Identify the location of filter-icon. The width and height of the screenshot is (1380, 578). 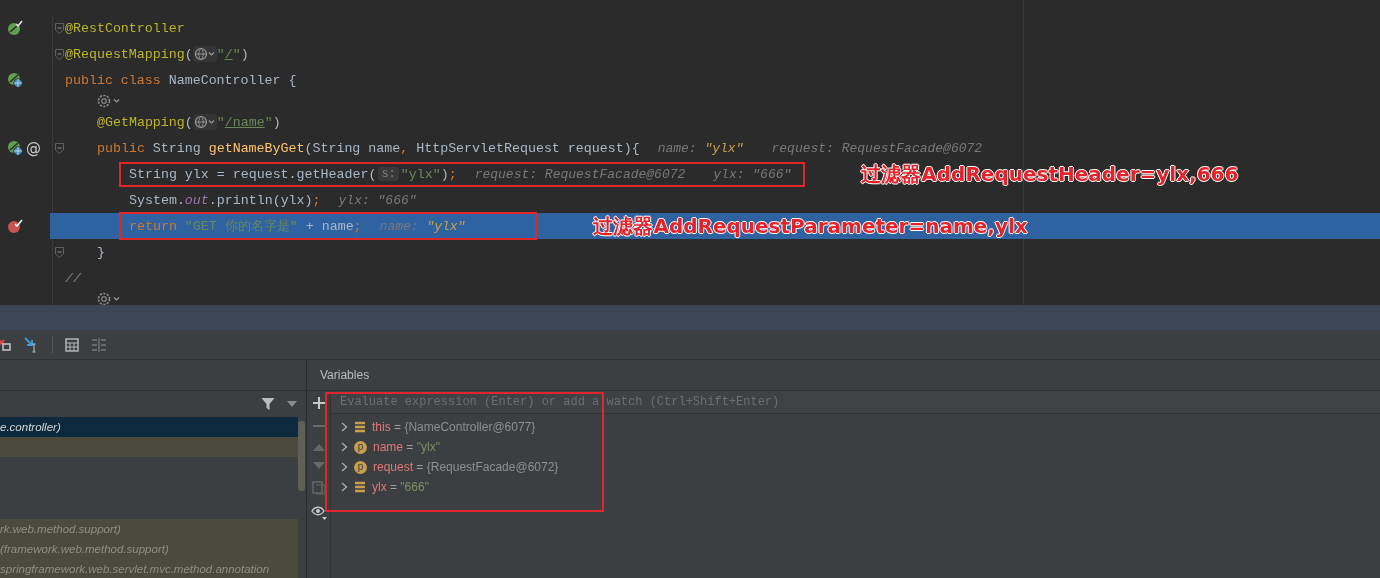
(268, 404).